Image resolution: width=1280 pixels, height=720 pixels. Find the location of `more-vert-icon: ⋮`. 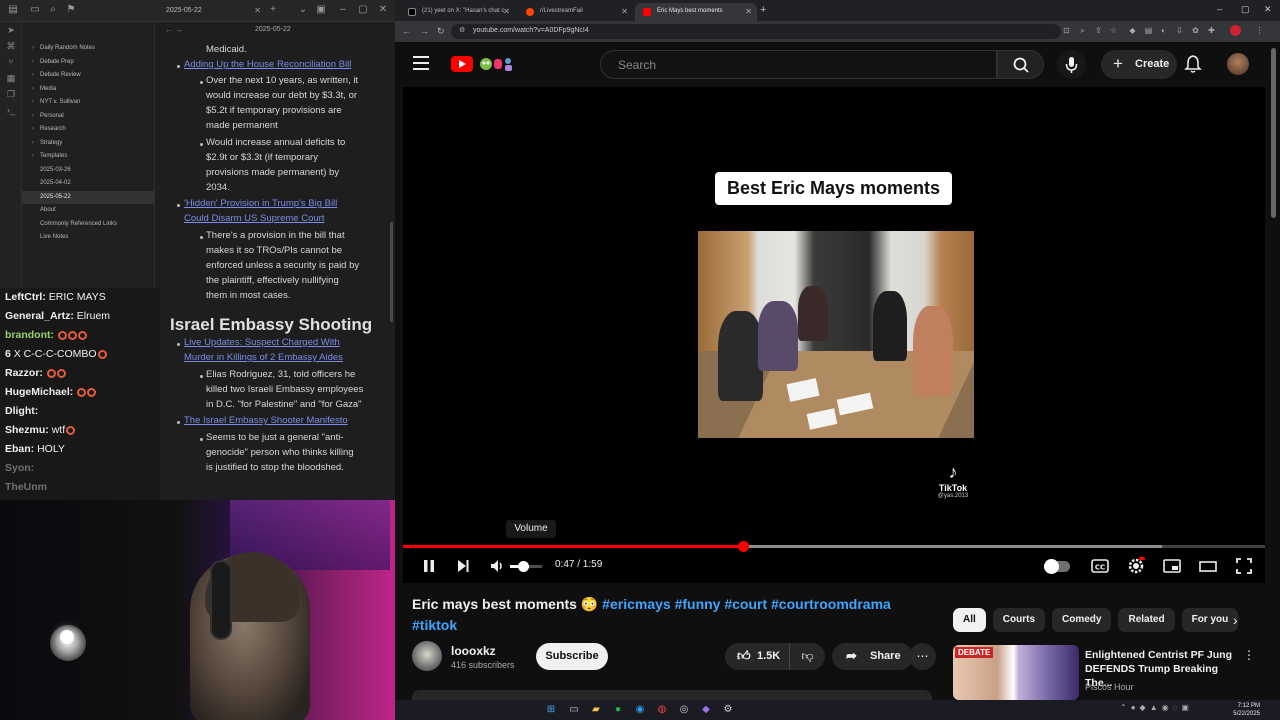

more-vert-icon: ⋮ is located at coordinates (1249, 655).